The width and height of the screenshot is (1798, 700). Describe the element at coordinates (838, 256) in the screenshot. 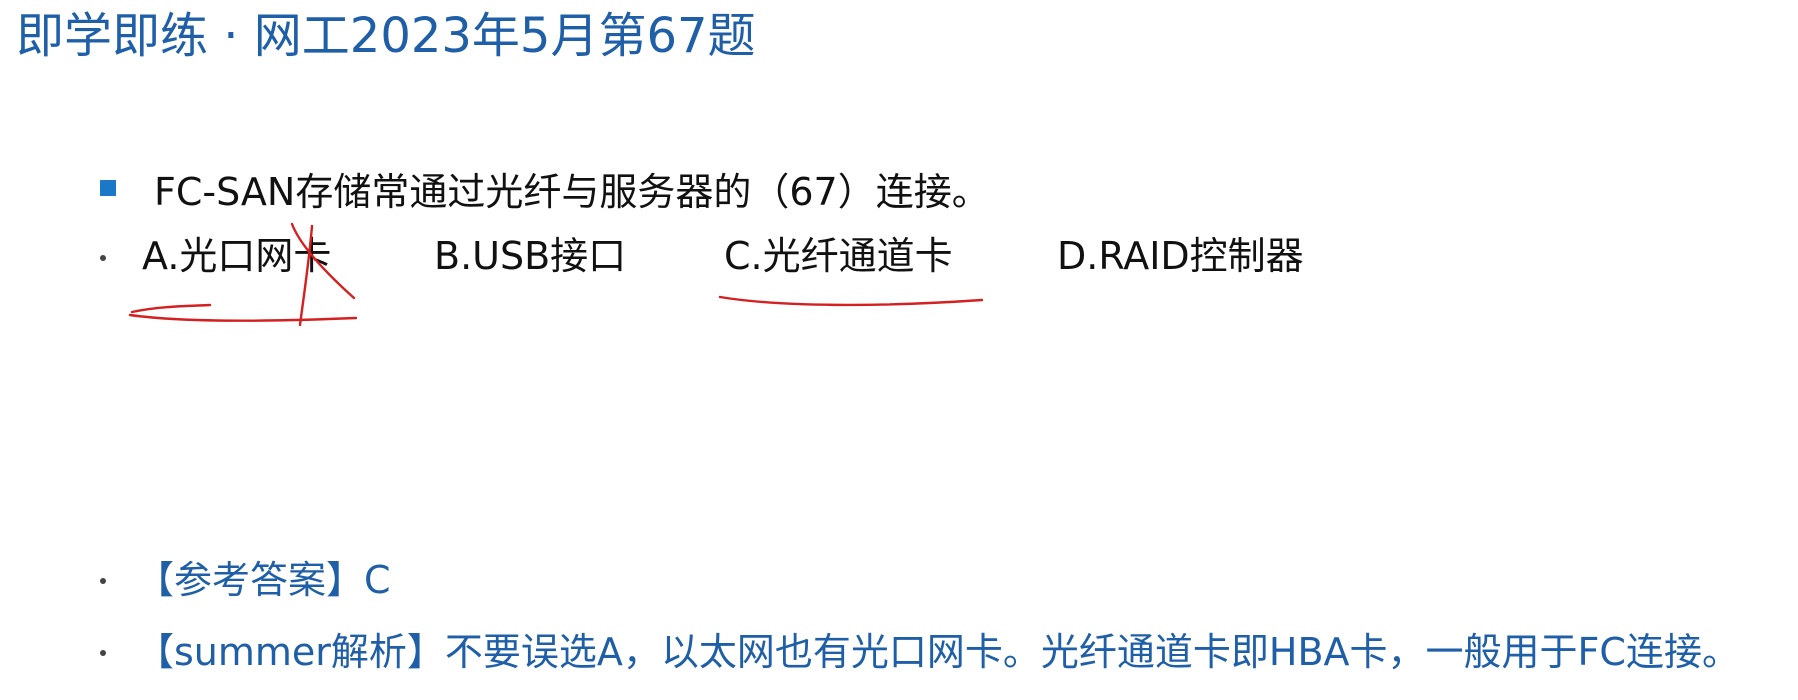

I see `option-c: C.光纤通道卡` at that location.